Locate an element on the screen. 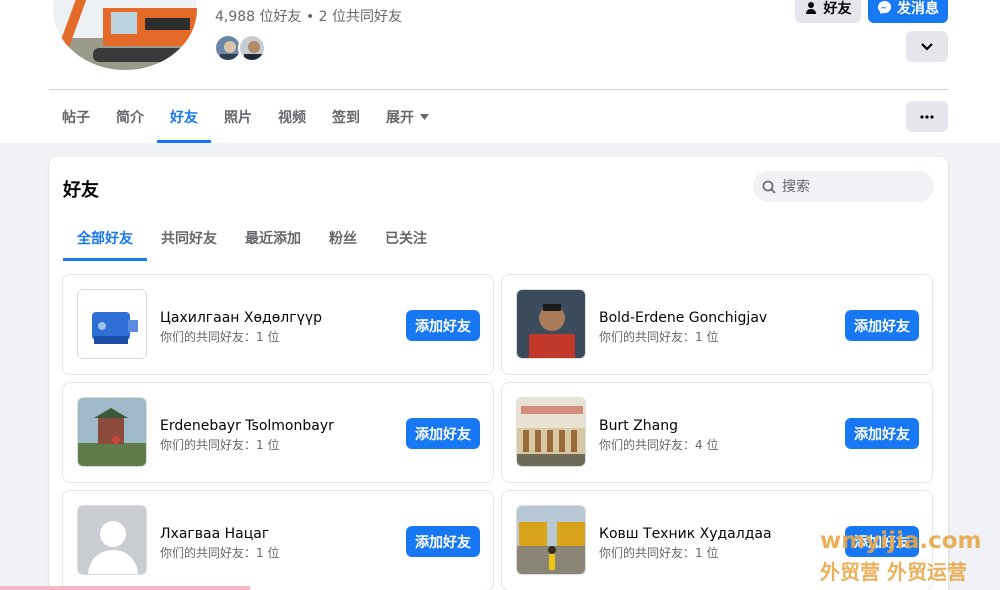 This screenshot has height=590, width=1000. watermark-text: 外贸营 外贸运营 is located at coordinates (893, 572).